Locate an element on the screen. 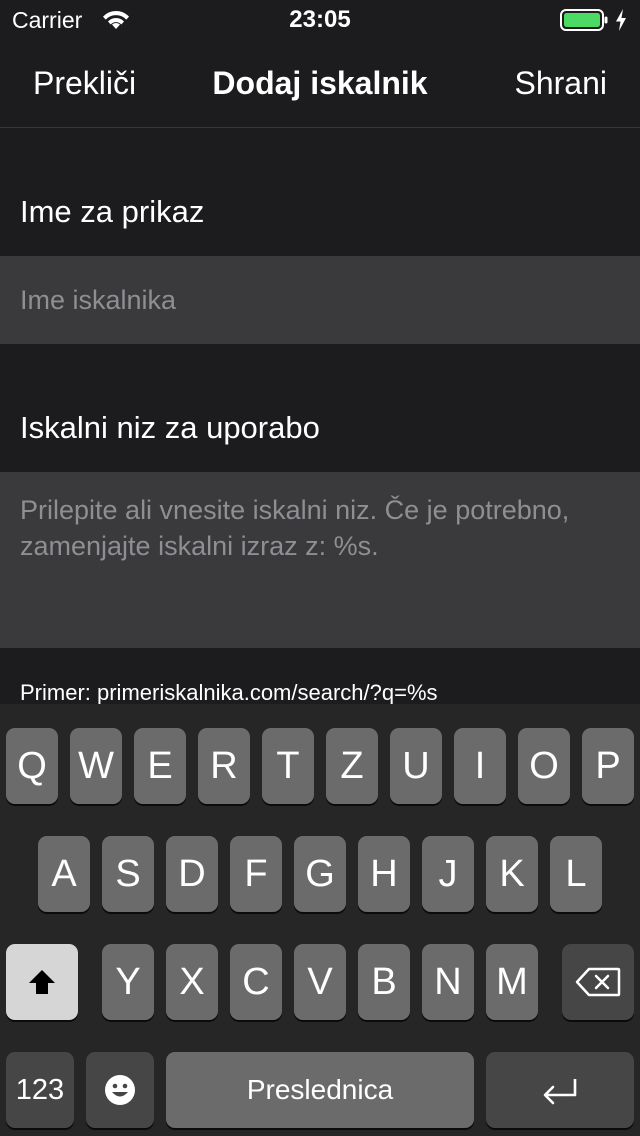 The height and width of the screenshot is (1136, 640). key-v: V is located at coordinates (320, 982).